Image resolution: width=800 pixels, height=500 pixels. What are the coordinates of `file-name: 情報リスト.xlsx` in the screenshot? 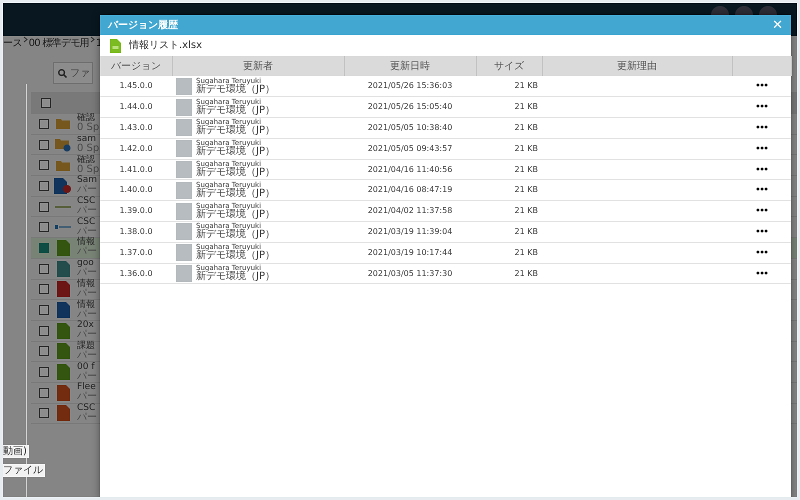 It's located at (165, 45).